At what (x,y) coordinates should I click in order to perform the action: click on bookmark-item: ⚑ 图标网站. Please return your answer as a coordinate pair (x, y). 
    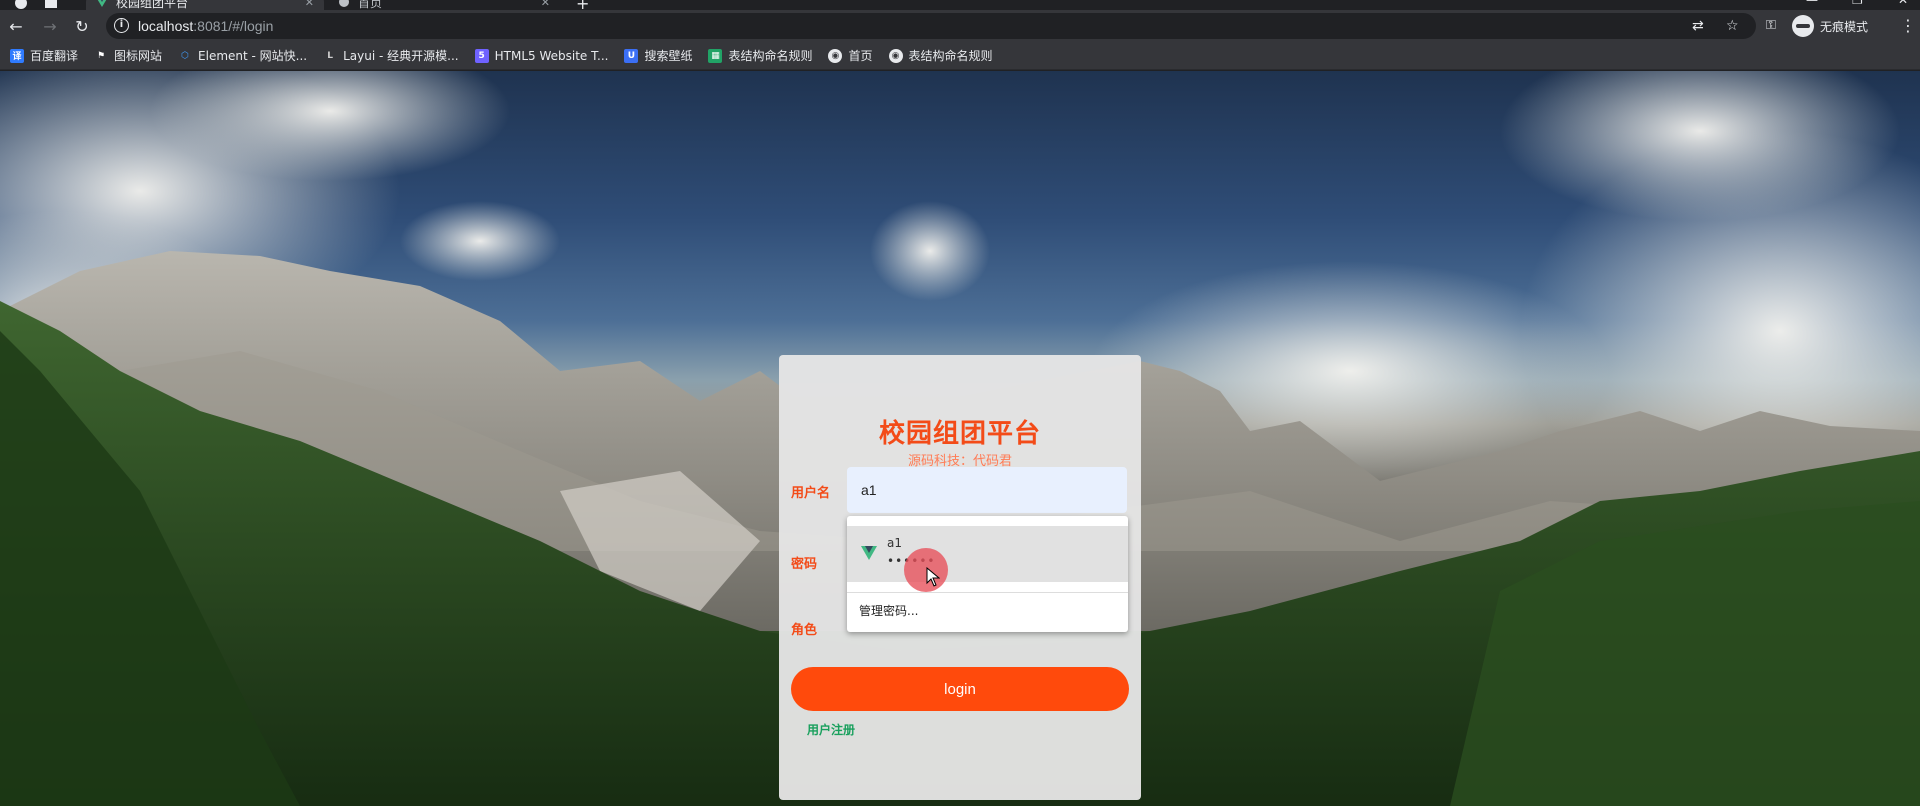
    Looking at the image, I should click on (128, 55).